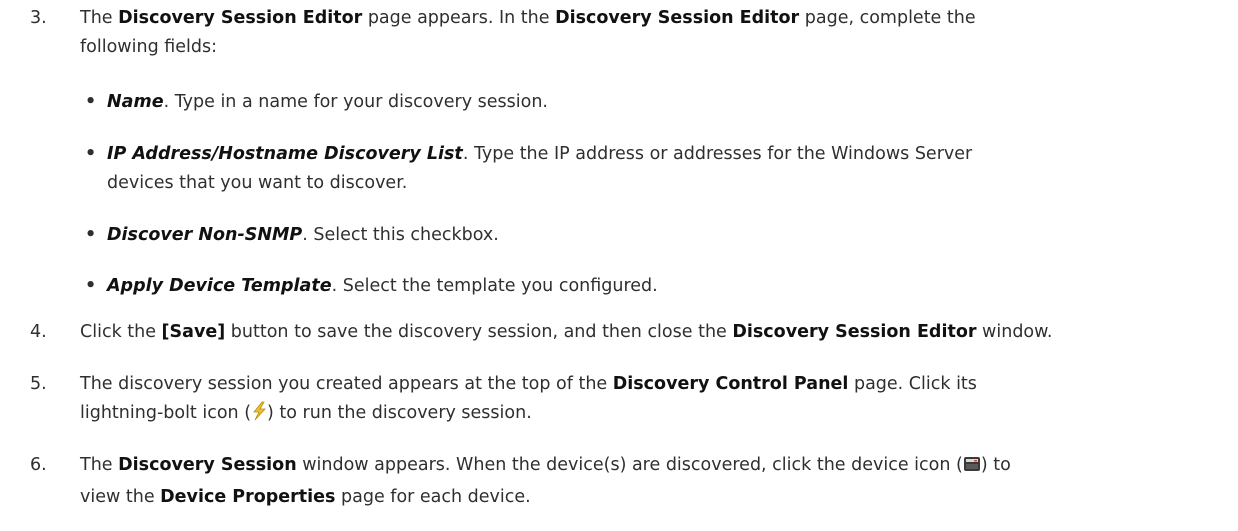 Image resolution: width=1238 pixels, height=531 pixels. Describe the element at coordinates (193, 332) in the screenshot. I see `ui-term: [Save]` at that location.